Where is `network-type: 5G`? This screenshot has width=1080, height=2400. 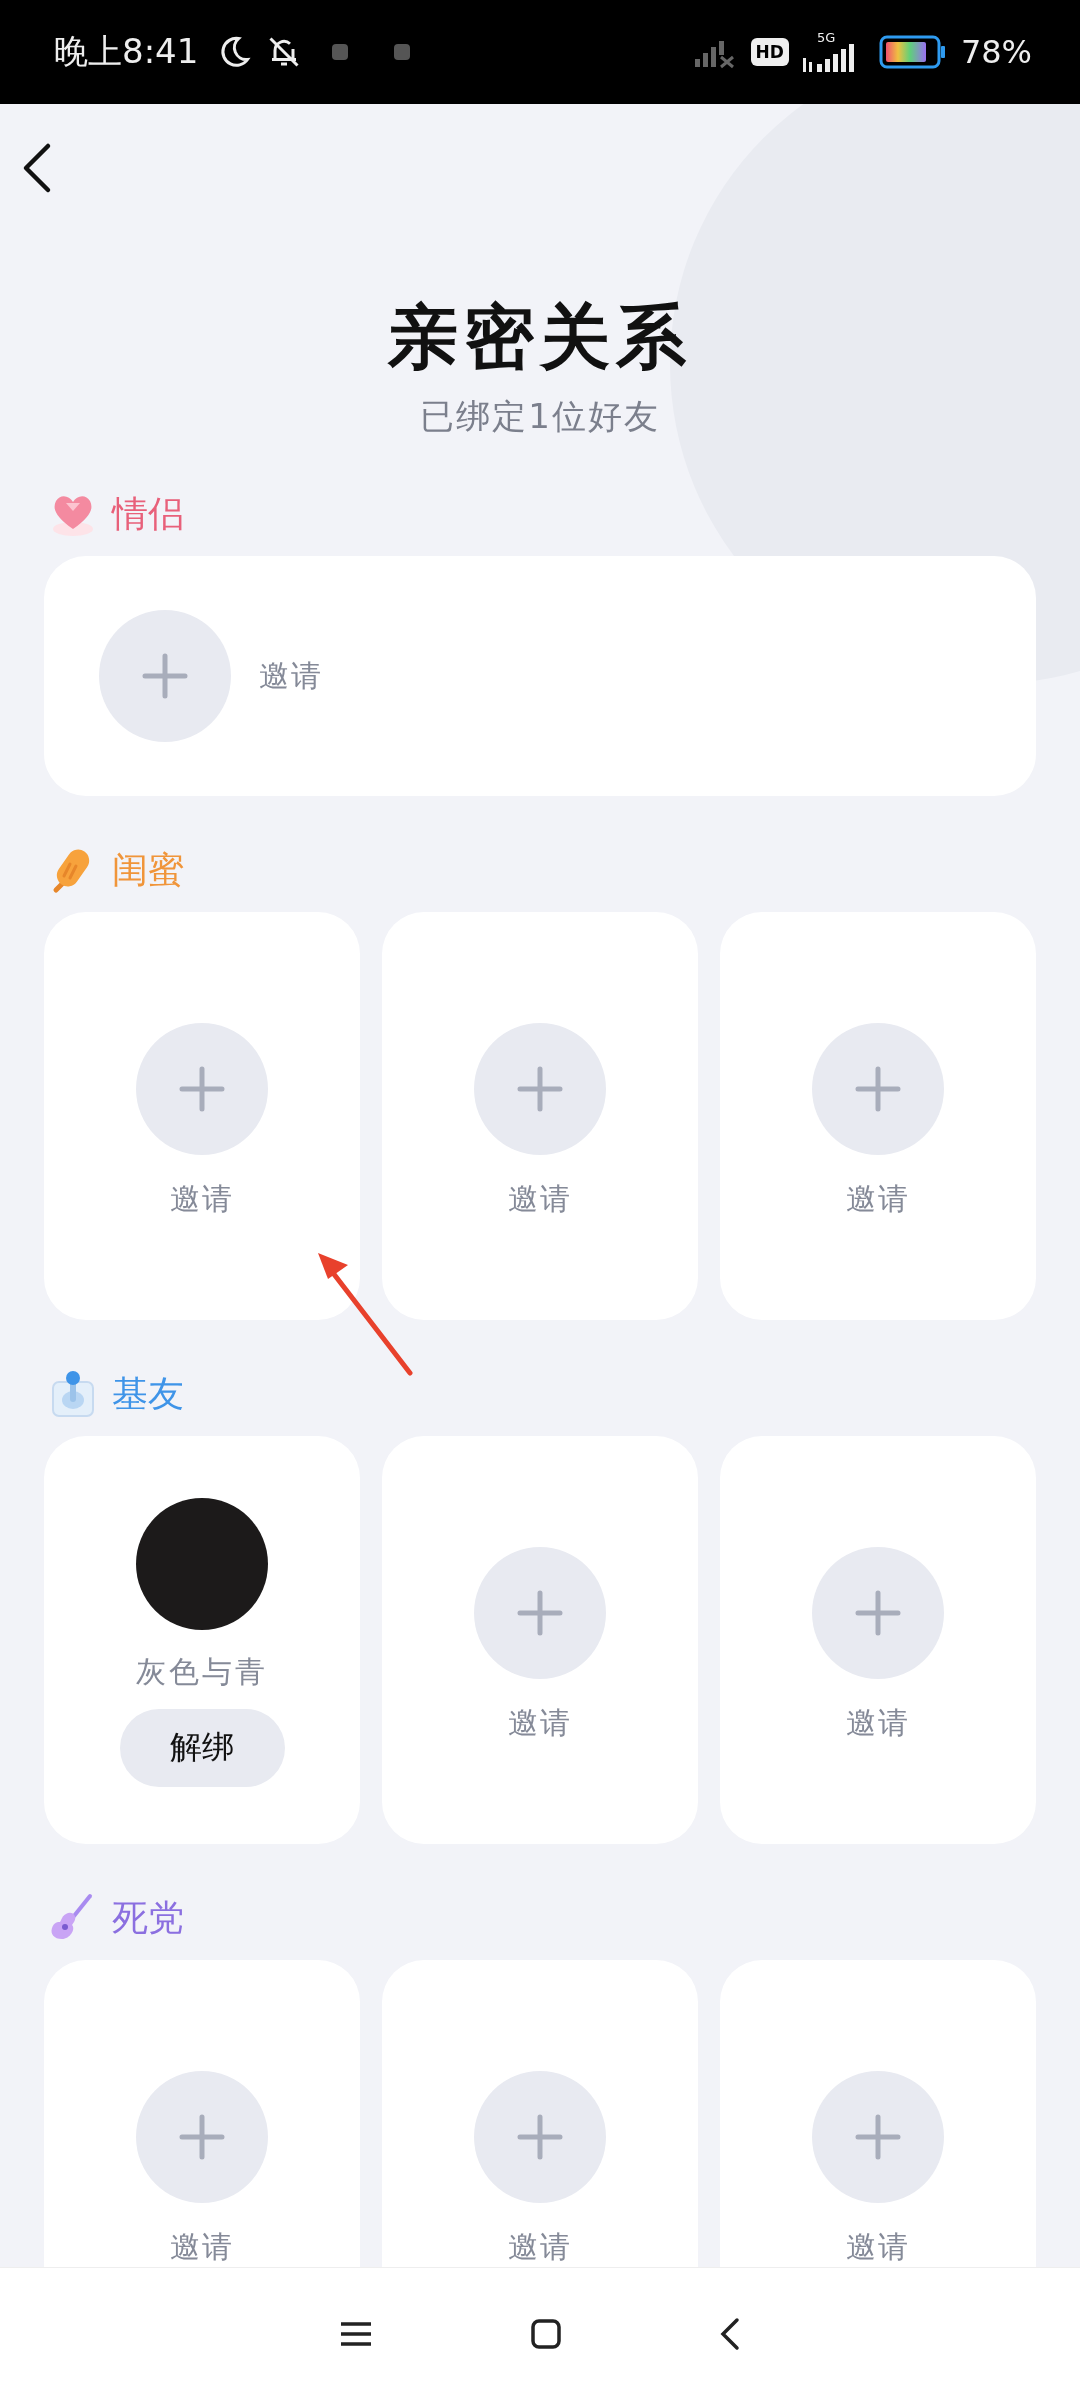 network-type: 5G is located at coordinates (826, 37).